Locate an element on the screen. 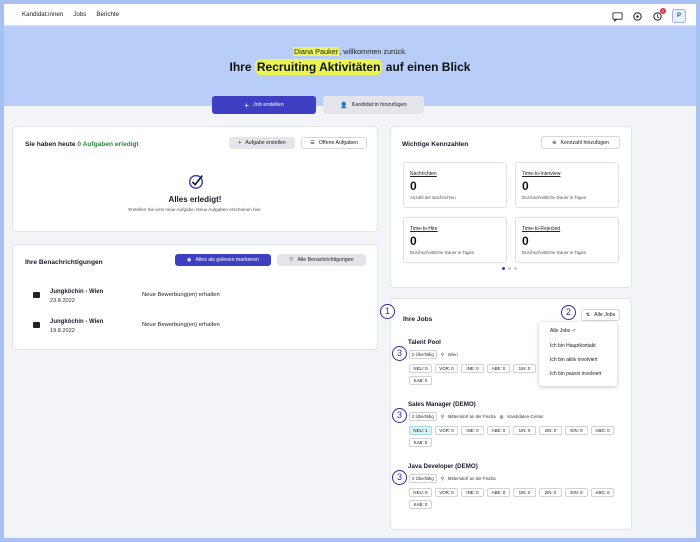 The width and height of the screenshot is (700, 542). eye-icon: ◉ is located at coordinates (189, 260).